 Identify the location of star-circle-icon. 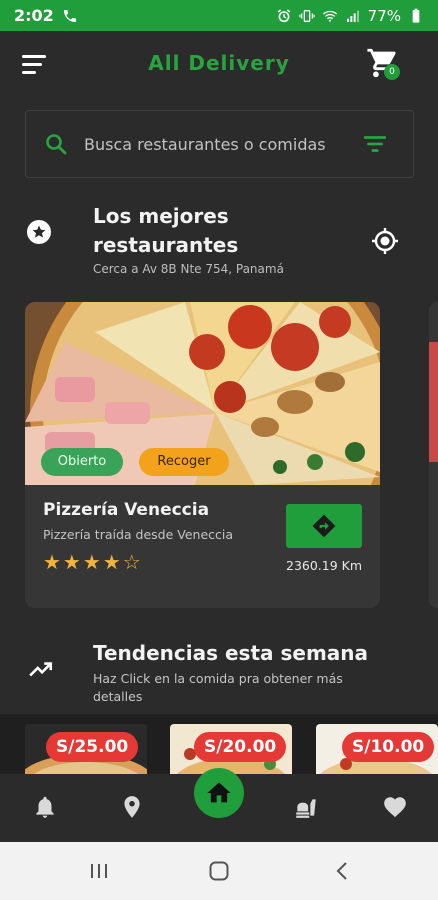
(39, 232).